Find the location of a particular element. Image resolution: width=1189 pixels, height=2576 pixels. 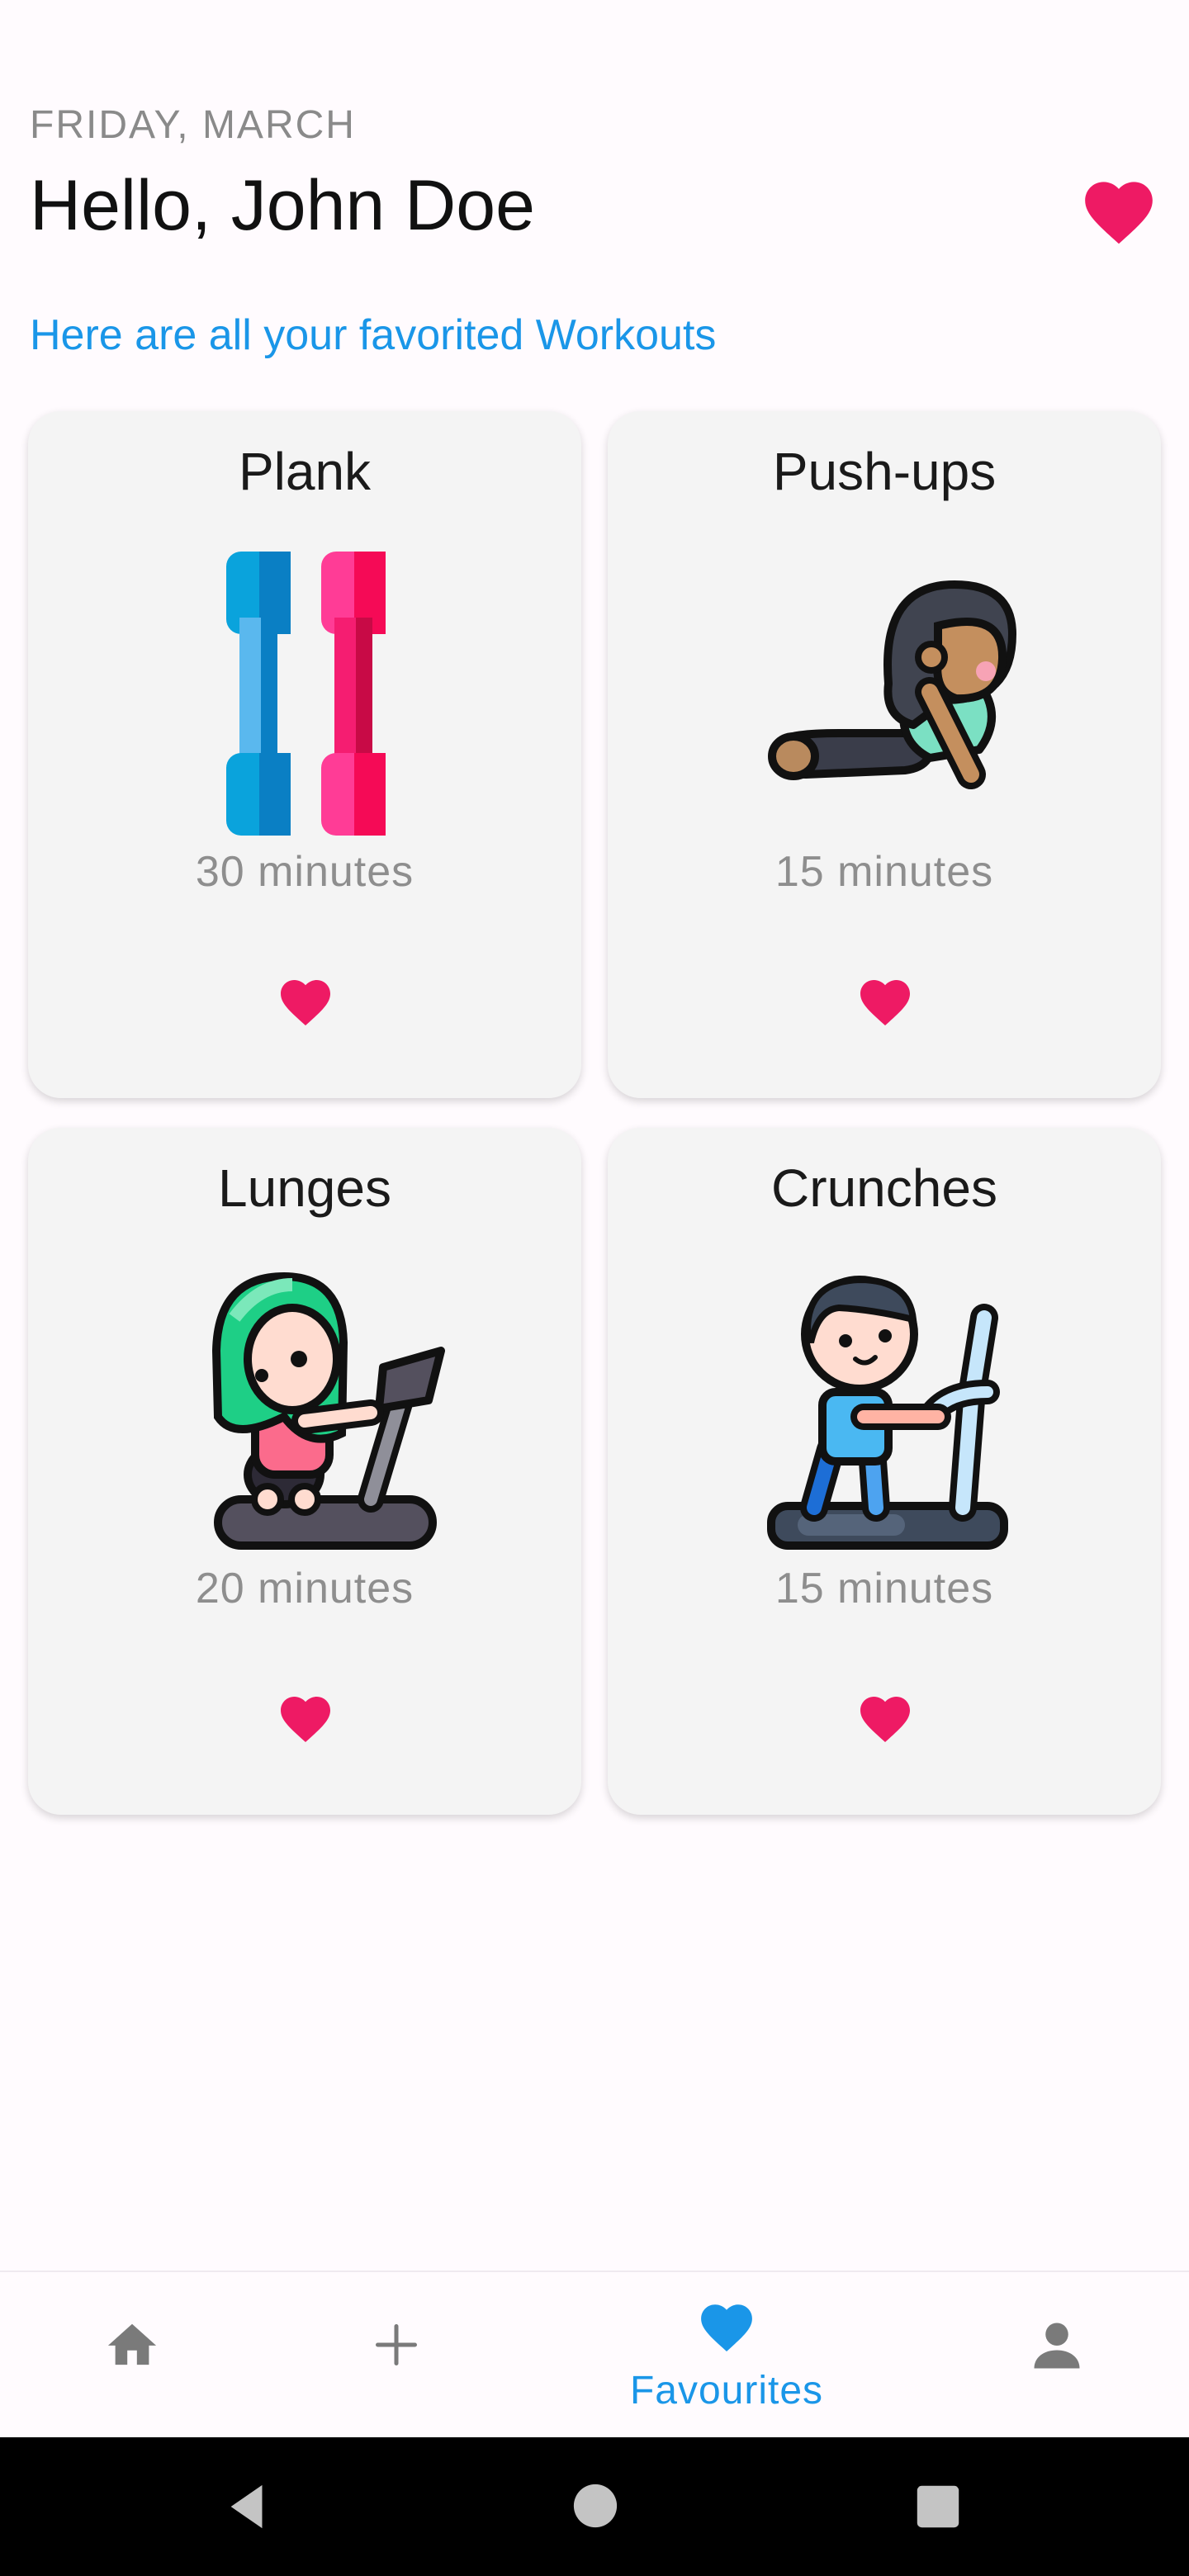

nav-item-add is located at coordinates (396, 2355).